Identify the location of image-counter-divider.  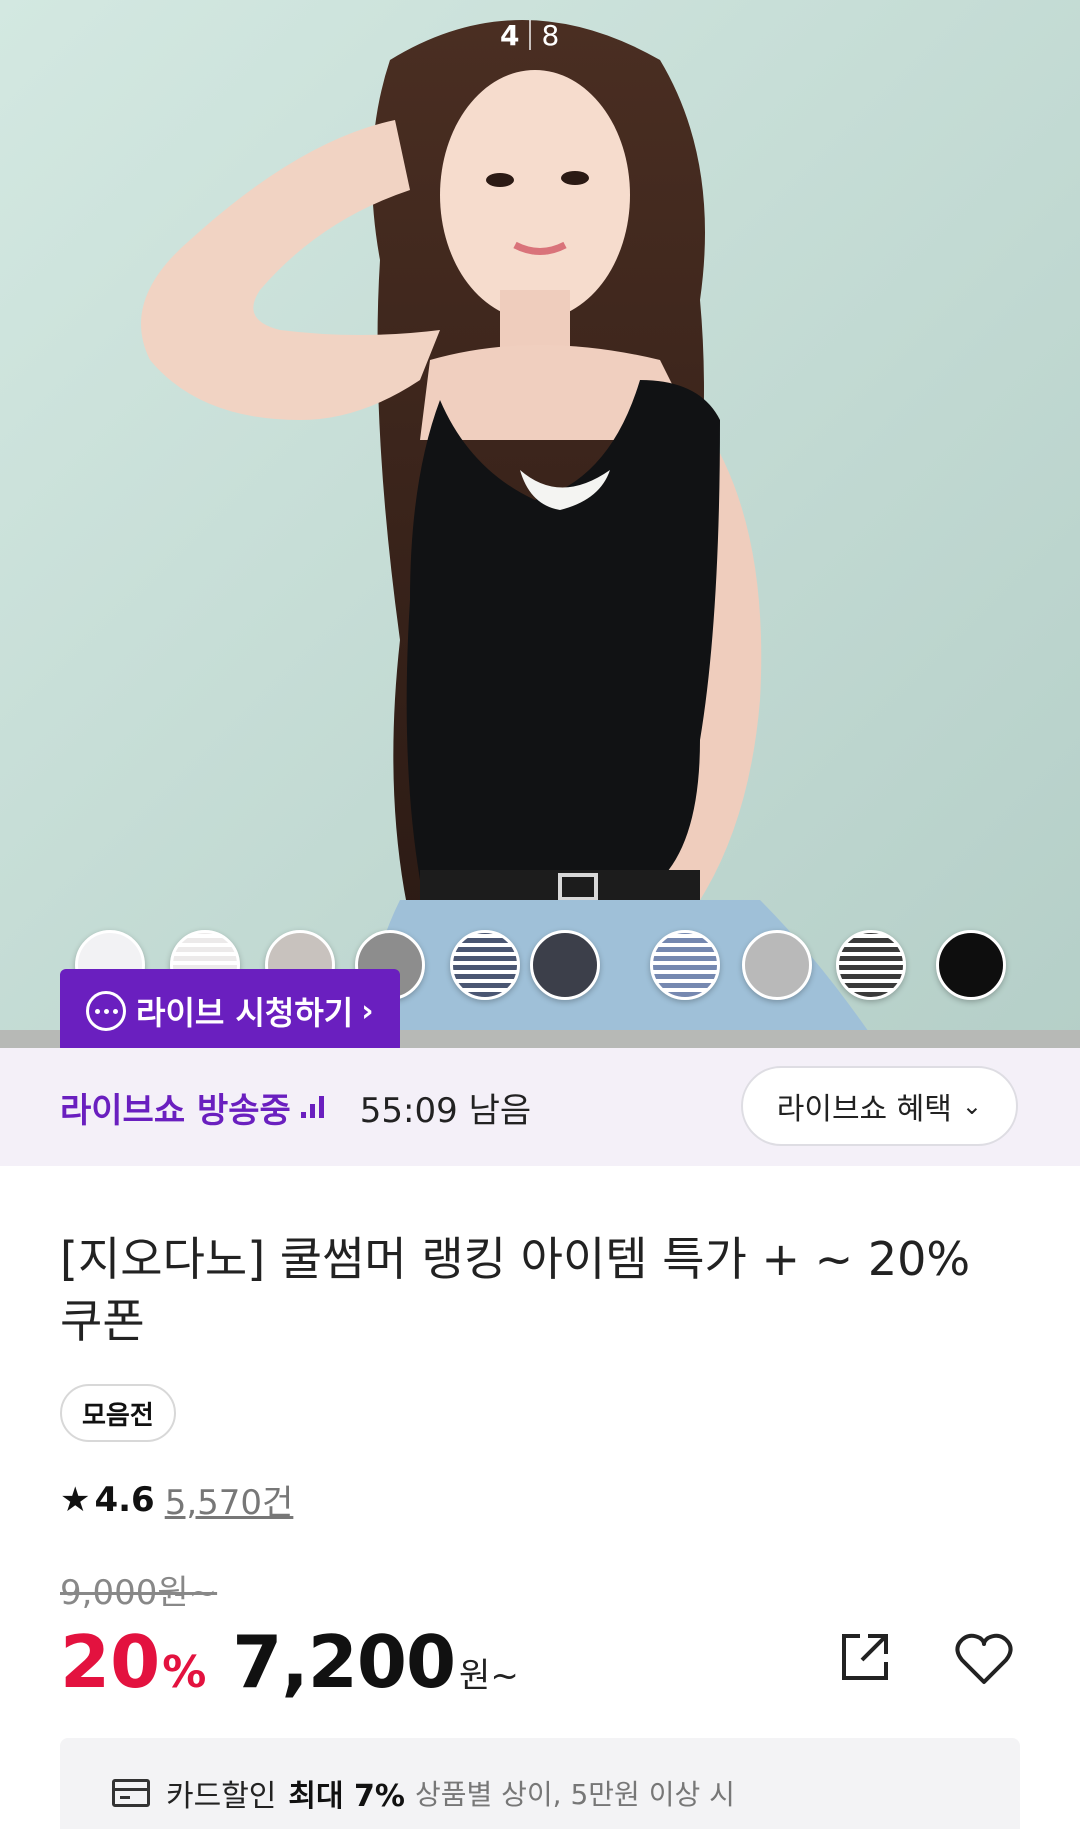
(530, 35).